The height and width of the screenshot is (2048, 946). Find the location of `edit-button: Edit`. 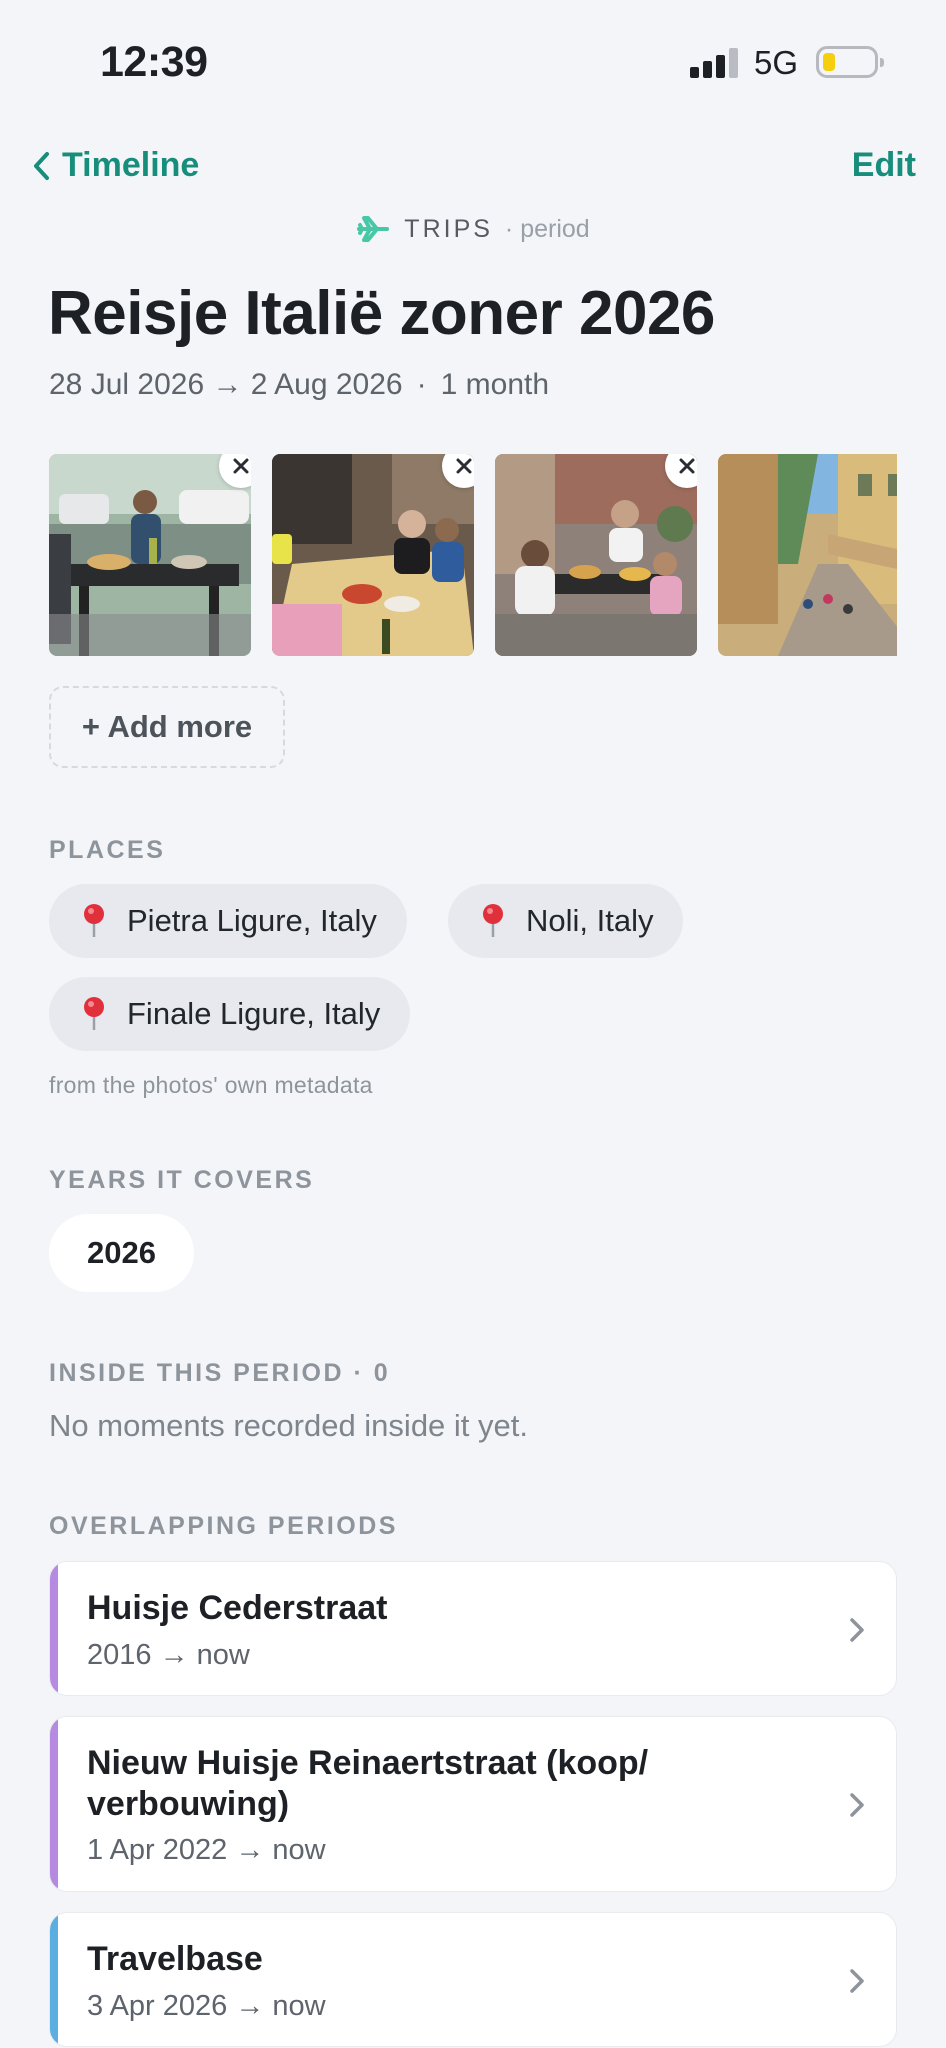

edit-button: Edit is located at coordinates (884, 165).